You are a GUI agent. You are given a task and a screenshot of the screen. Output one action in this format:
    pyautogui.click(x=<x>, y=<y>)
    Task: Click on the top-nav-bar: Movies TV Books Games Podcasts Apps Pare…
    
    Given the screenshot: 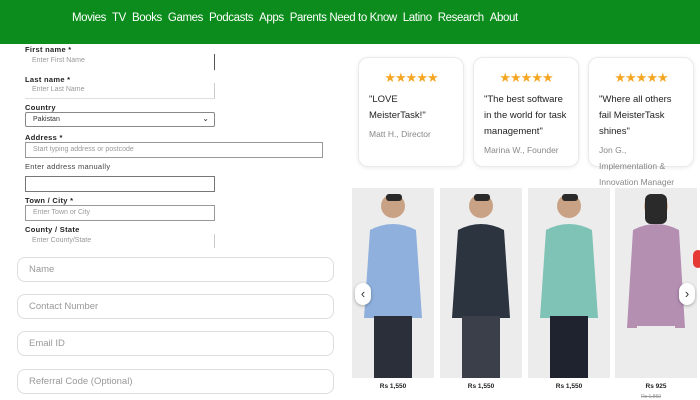 What is the action you would take?
    pyautogui.click(x=350, y=22)
    